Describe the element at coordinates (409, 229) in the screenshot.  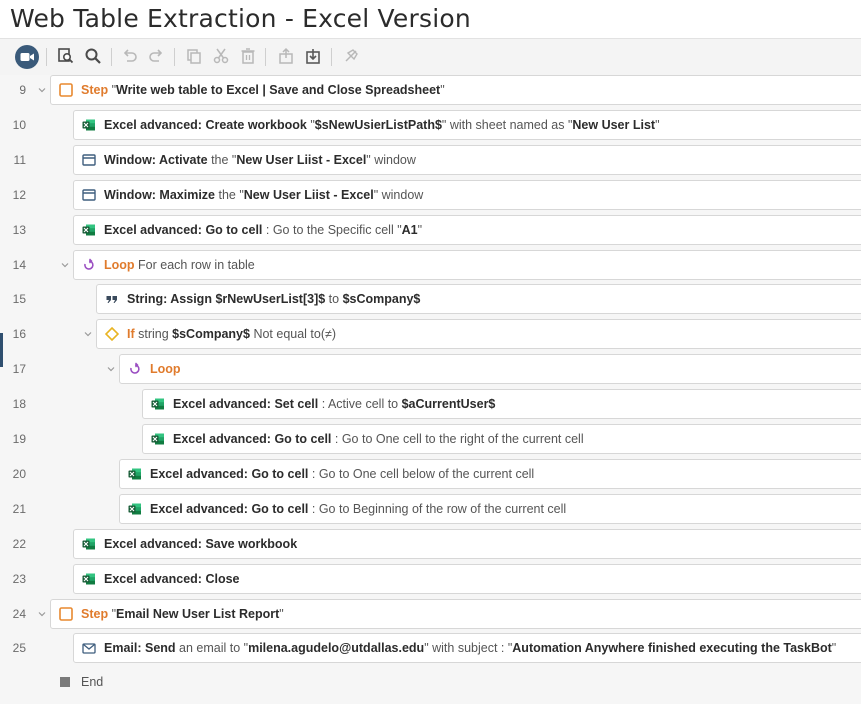
I see `action-text-segment: A1` at that location.